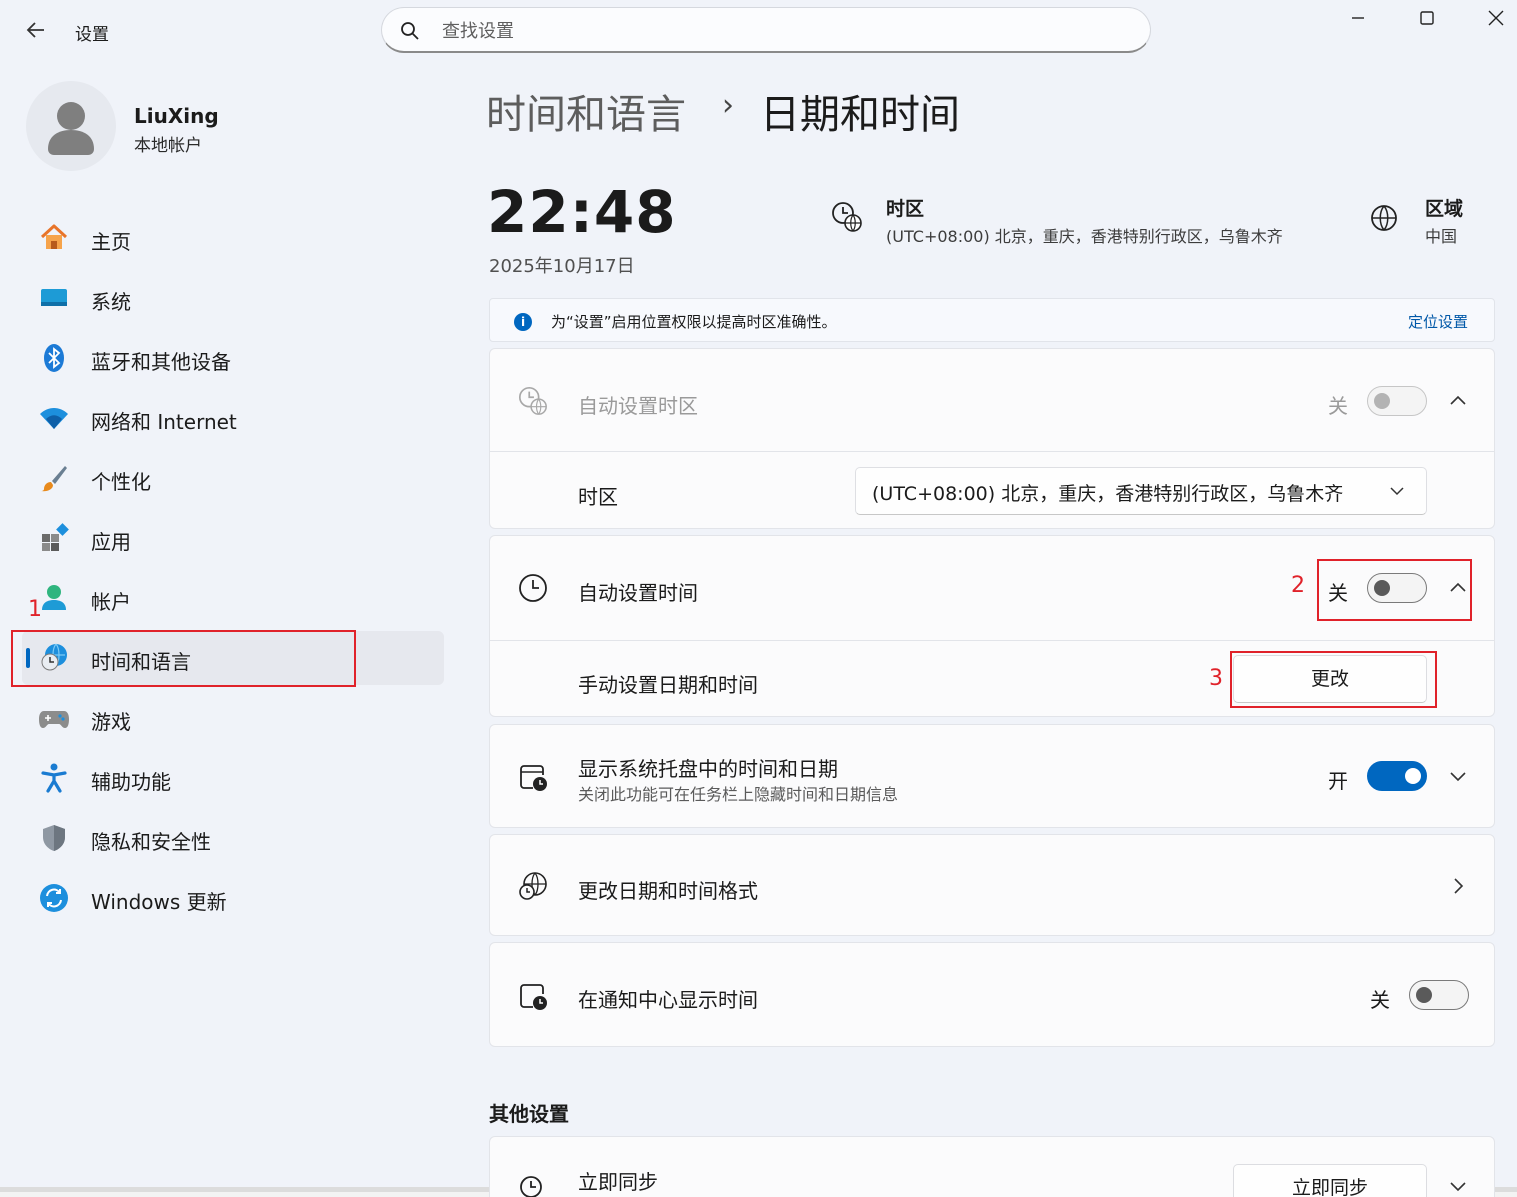 This screenshot has height=1197, width=1517. Describe the element at coordinates (233, 478) in the screenshot. I see `sidebar-item-personalization: 个性化` at that location.